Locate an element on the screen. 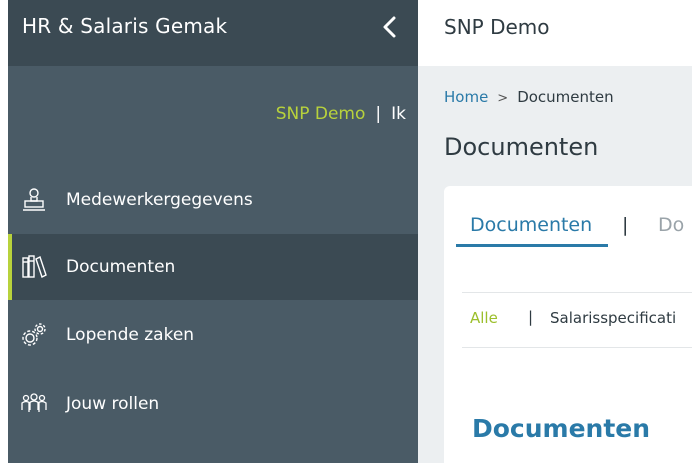 This screenshot has height=476, width=692. section-title: Documenten is located at coordinates (561, 428).